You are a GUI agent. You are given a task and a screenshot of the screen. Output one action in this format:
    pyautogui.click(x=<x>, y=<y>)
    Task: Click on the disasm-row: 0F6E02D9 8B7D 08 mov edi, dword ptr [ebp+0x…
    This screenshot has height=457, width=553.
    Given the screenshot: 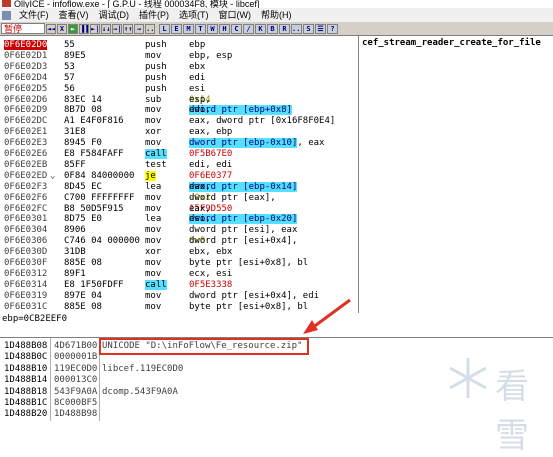 What is the action you would take?
    pyautogui.click(x=180, y=110)
    